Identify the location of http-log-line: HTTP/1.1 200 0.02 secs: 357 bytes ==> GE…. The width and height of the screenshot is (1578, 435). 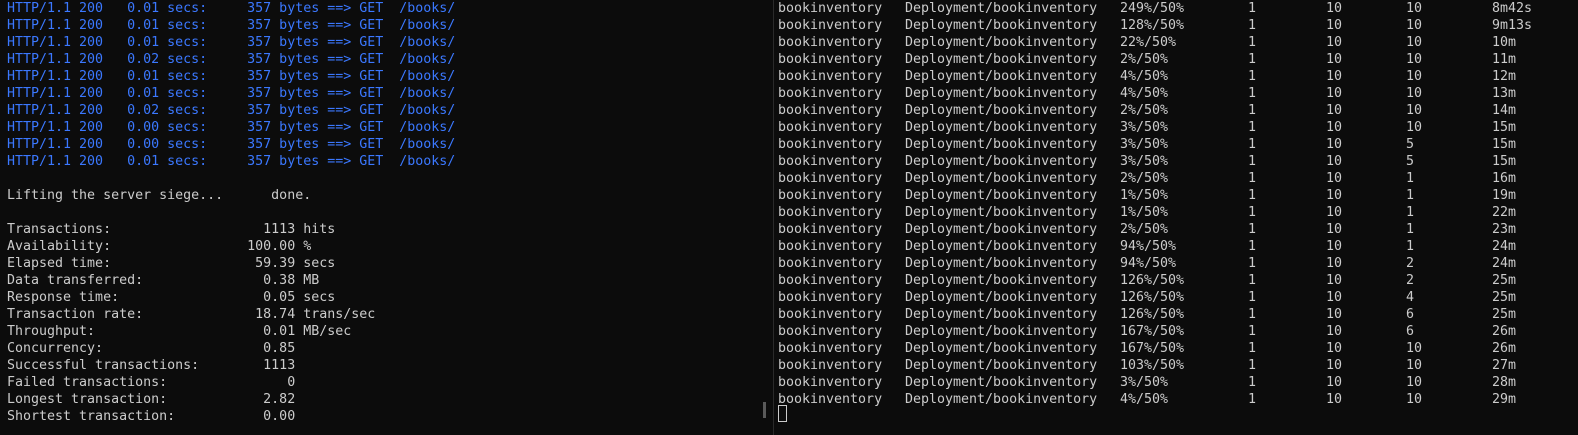
(231, 110).